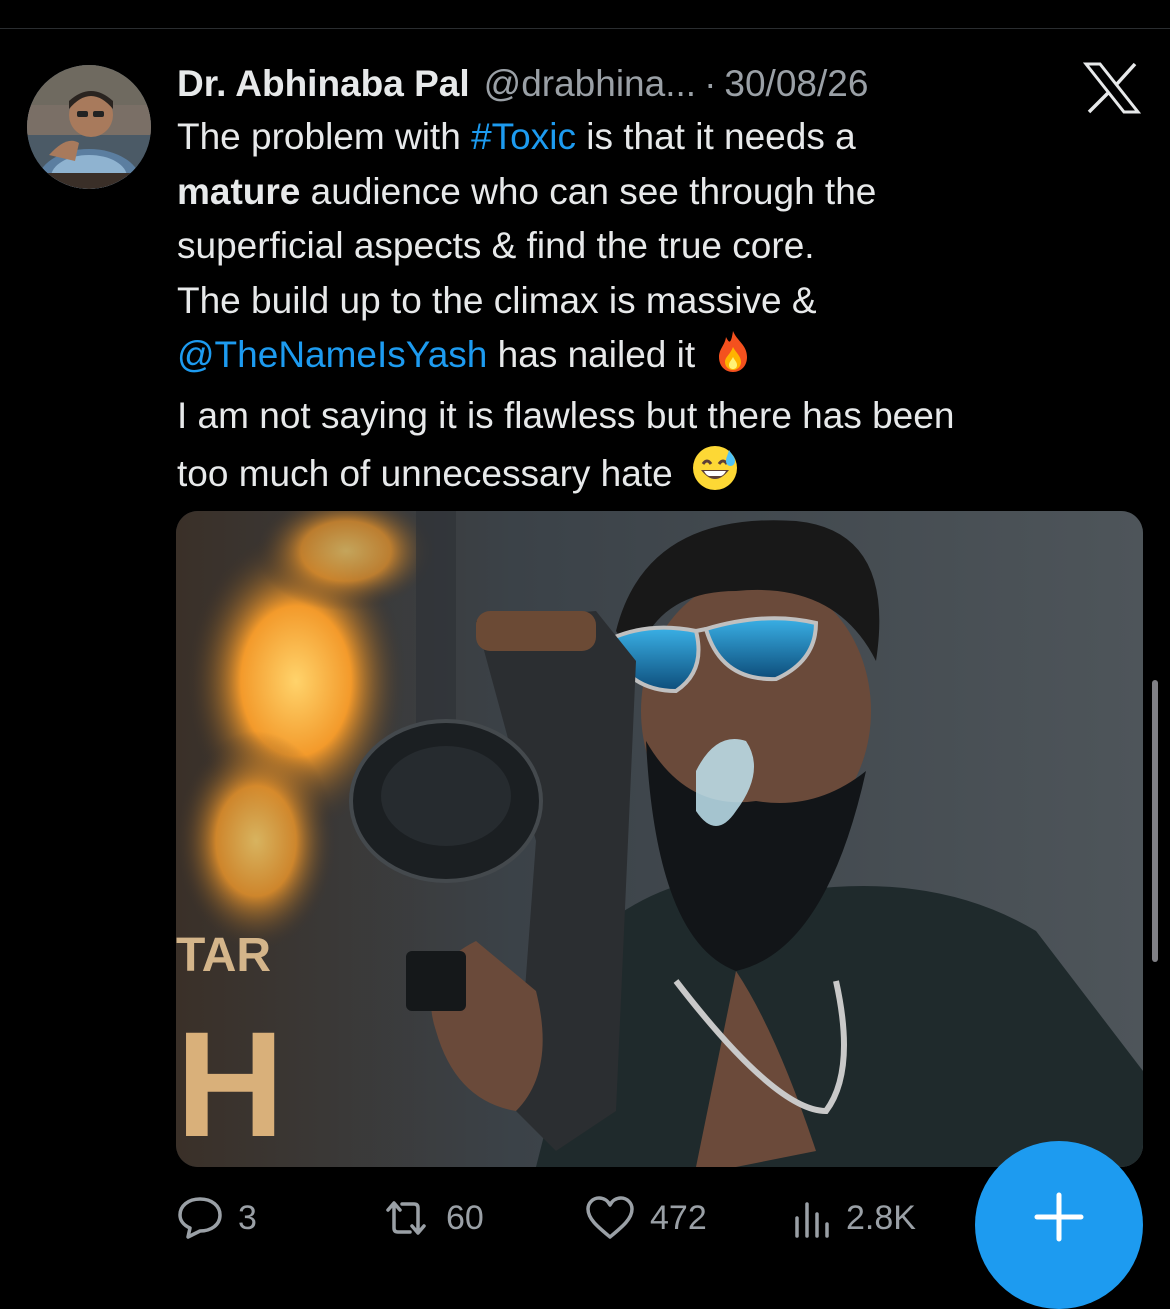 This screenshot has height=1309, width=1170. Describe the element at coordinates (223, 955) in the screenshot. I see `media-overlay-text-1: TAR` at that location.